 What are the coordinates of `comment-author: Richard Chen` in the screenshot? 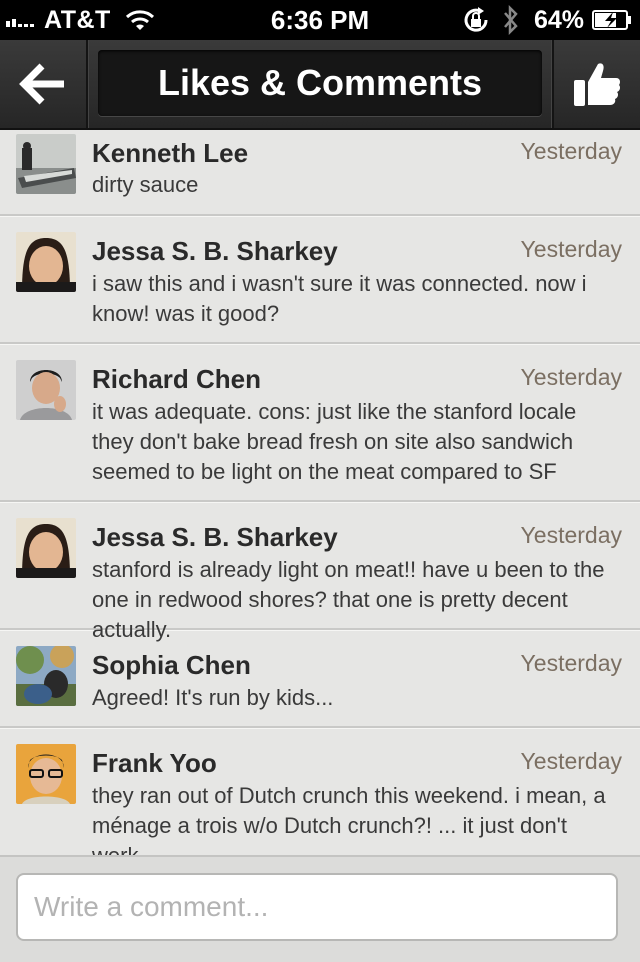 It's located at (176, 379).